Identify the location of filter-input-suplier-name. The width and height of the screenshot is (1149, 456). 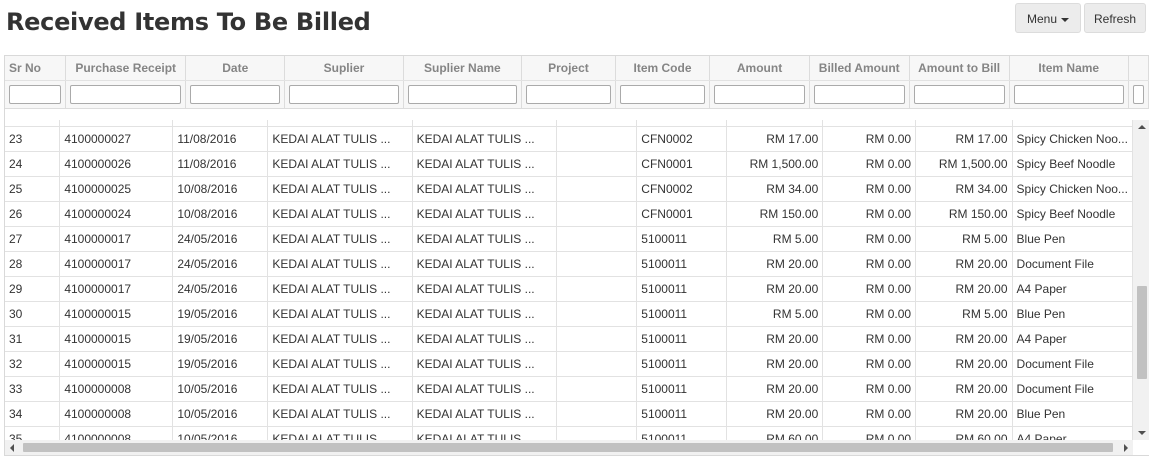
(462, 94).